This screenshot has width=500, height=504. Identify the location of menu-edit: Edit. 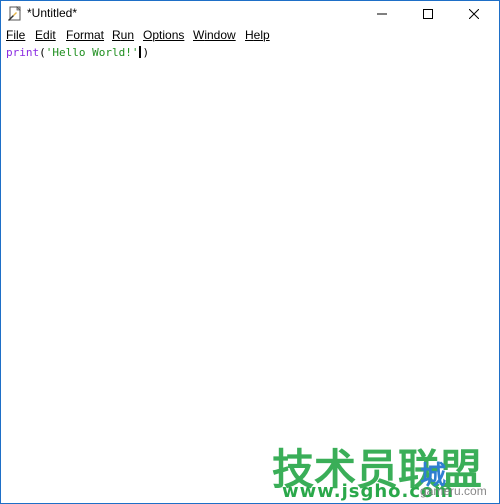
(45, 35).